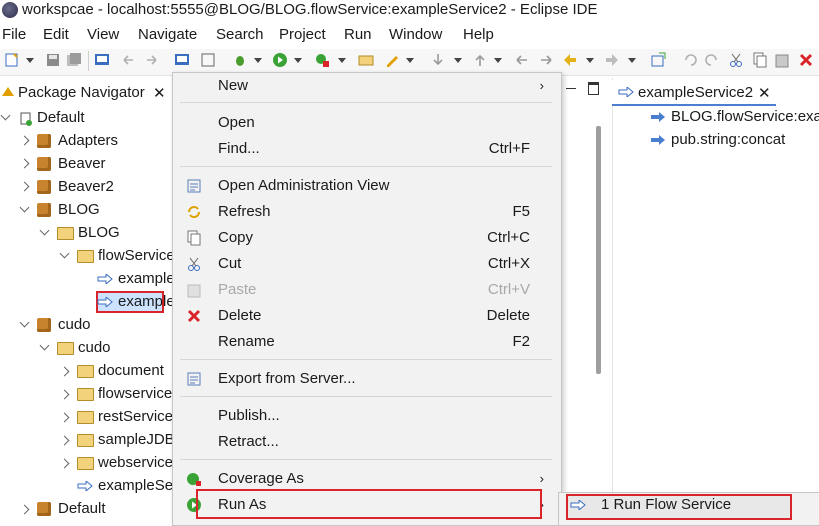 The image size is (819, 526). What do you see at coordinates (366, 342) in the screenshot?
I see `menu-item-rename: Rename F2` at bounding box center [366, 342].